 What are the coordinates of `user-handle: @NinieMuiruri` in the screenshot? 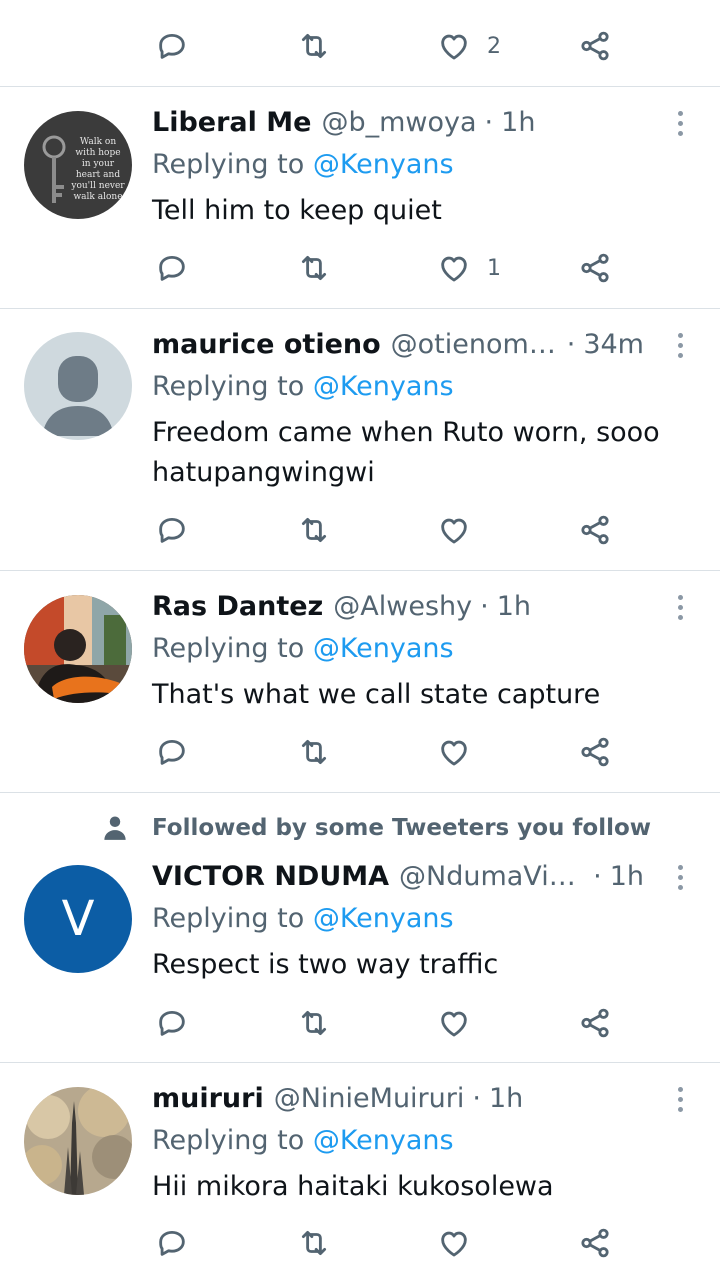 It's located at (369, 1099).